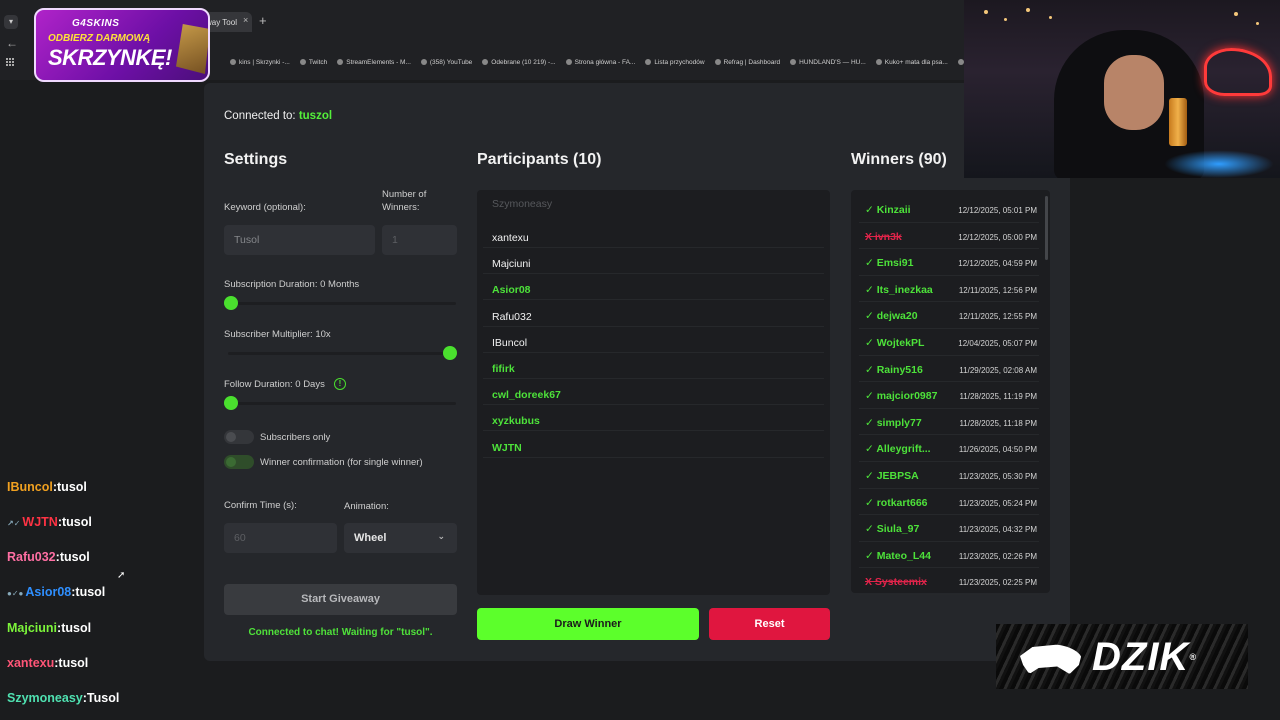  I want to click on winner-row: ✓ simply77 11/28/2025, 11:18 PM, so click(949, 422).